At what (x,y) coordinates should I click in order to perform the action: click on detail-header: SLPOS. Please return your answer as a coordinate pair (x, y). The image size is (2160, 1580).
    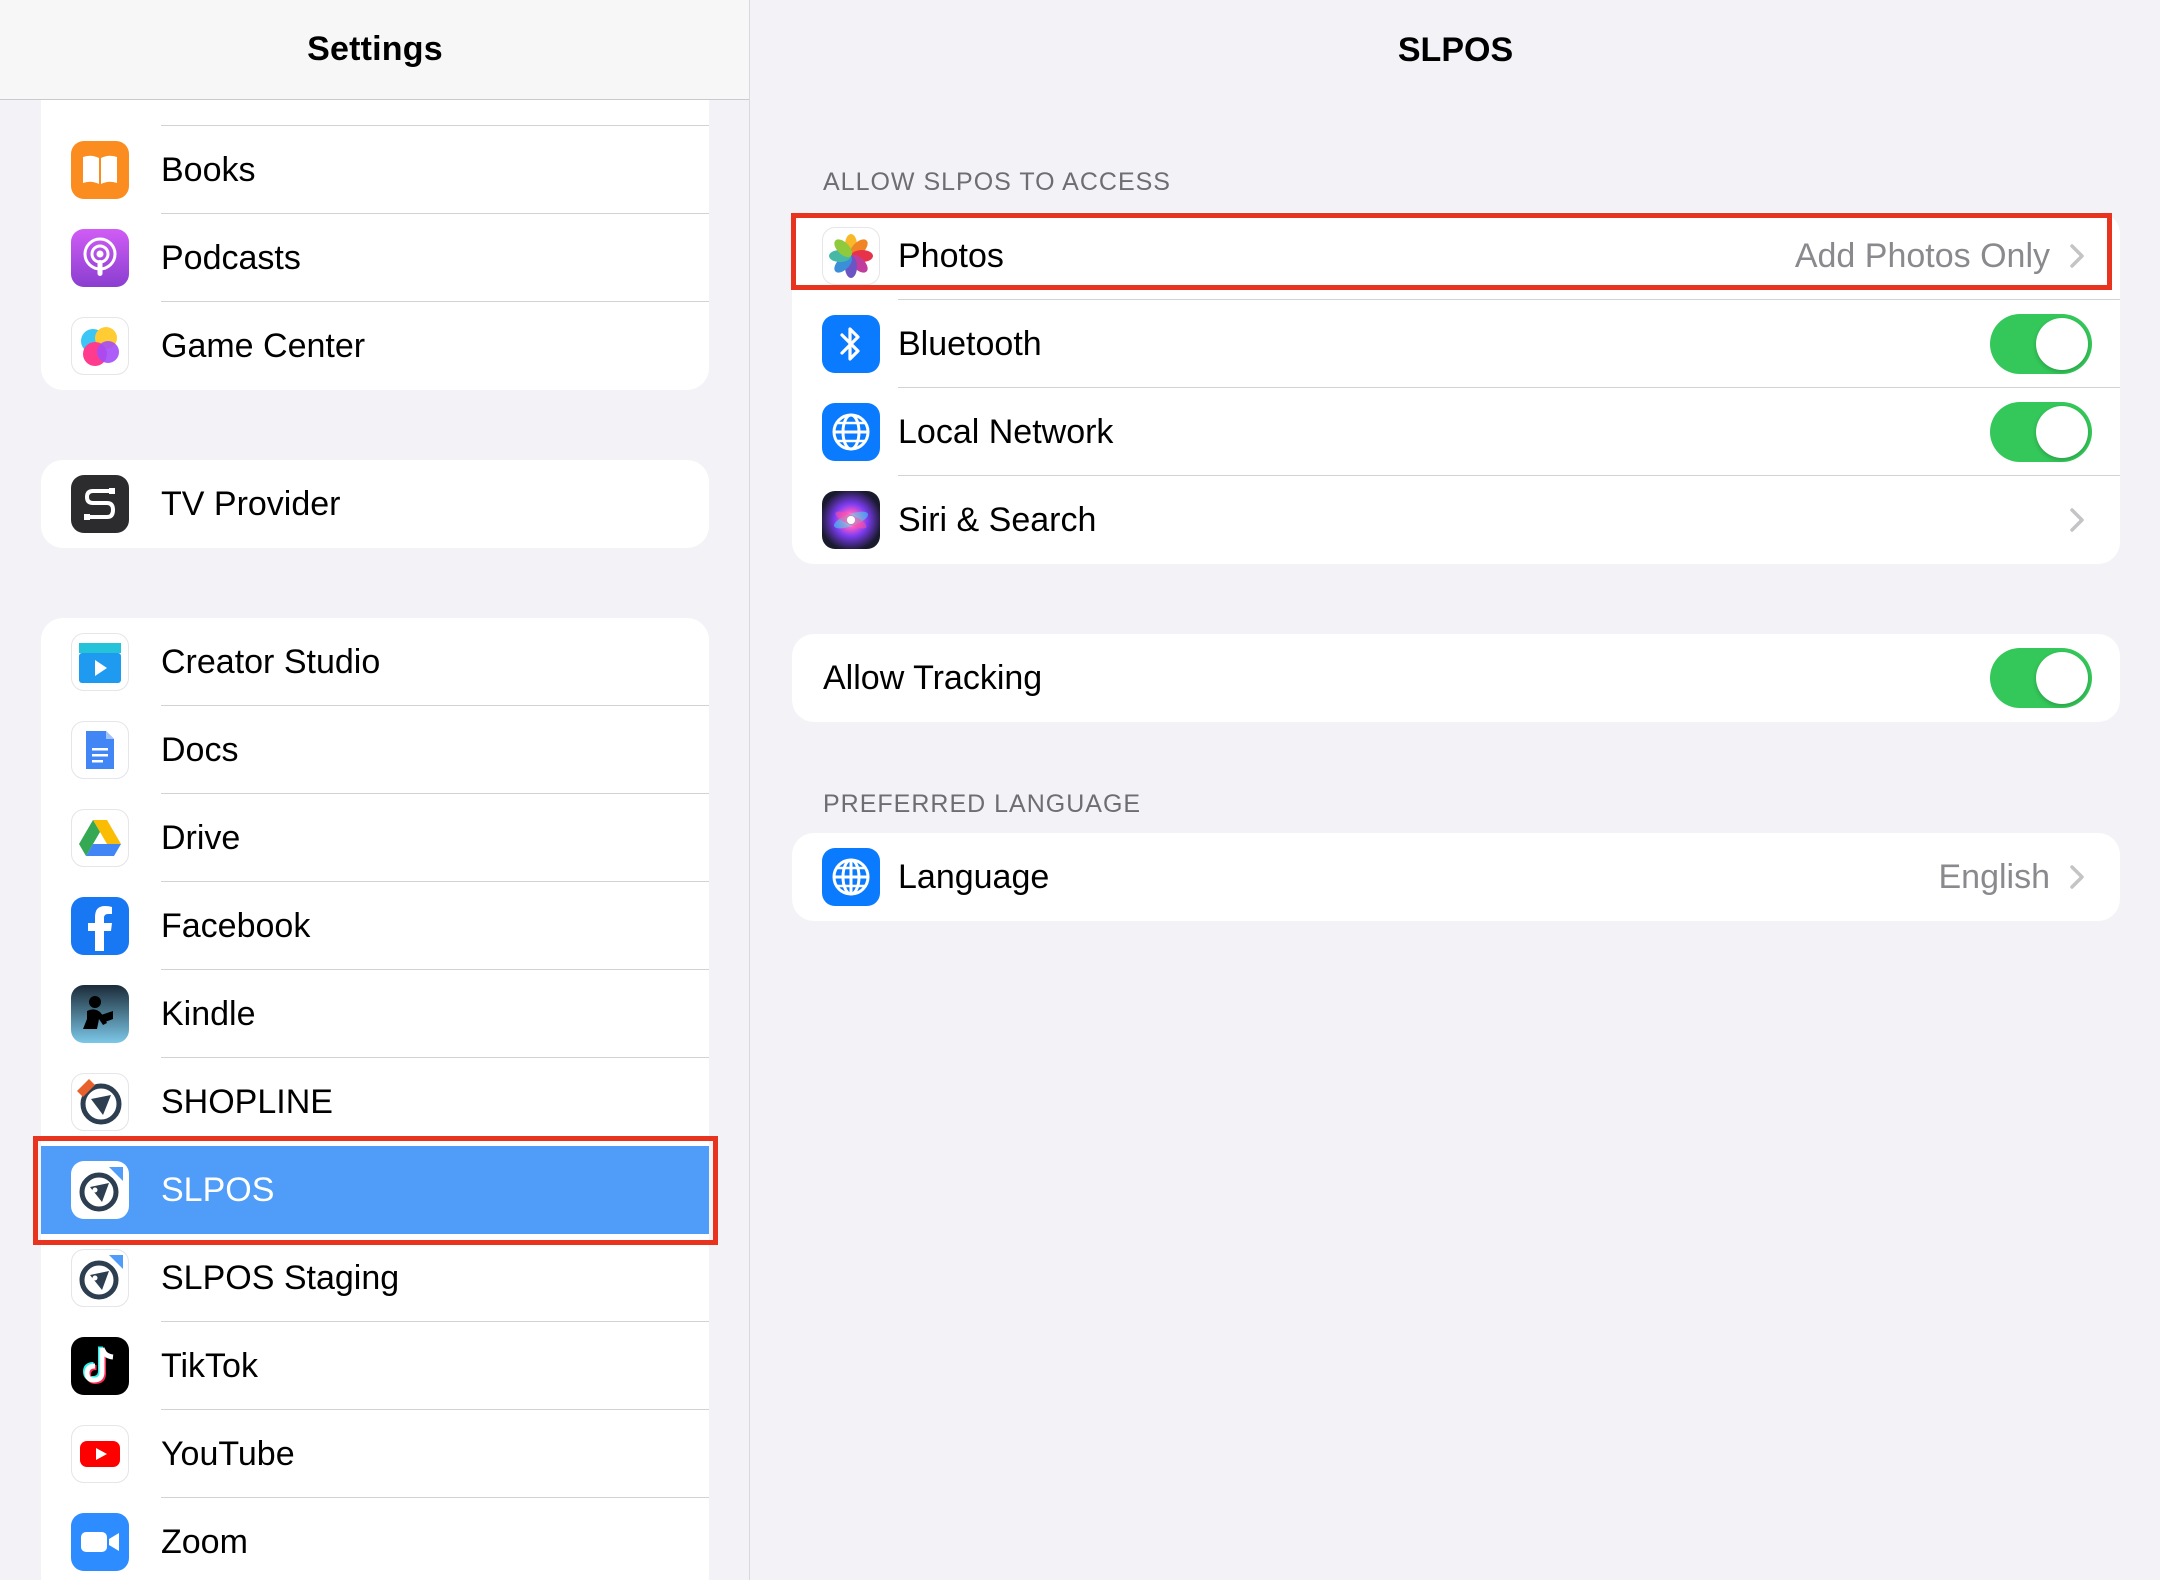
    Looking at the image, I should click on (1455, 50).